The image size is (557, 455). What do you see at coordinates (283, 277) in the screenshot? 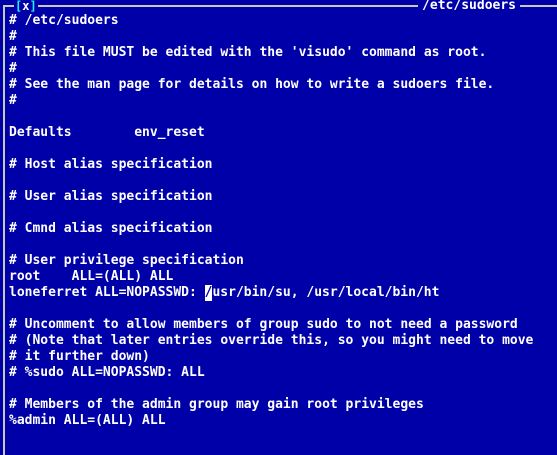
I see `editor-line: root ALL=(ALL) ALL` at bounding box center [283, 277].